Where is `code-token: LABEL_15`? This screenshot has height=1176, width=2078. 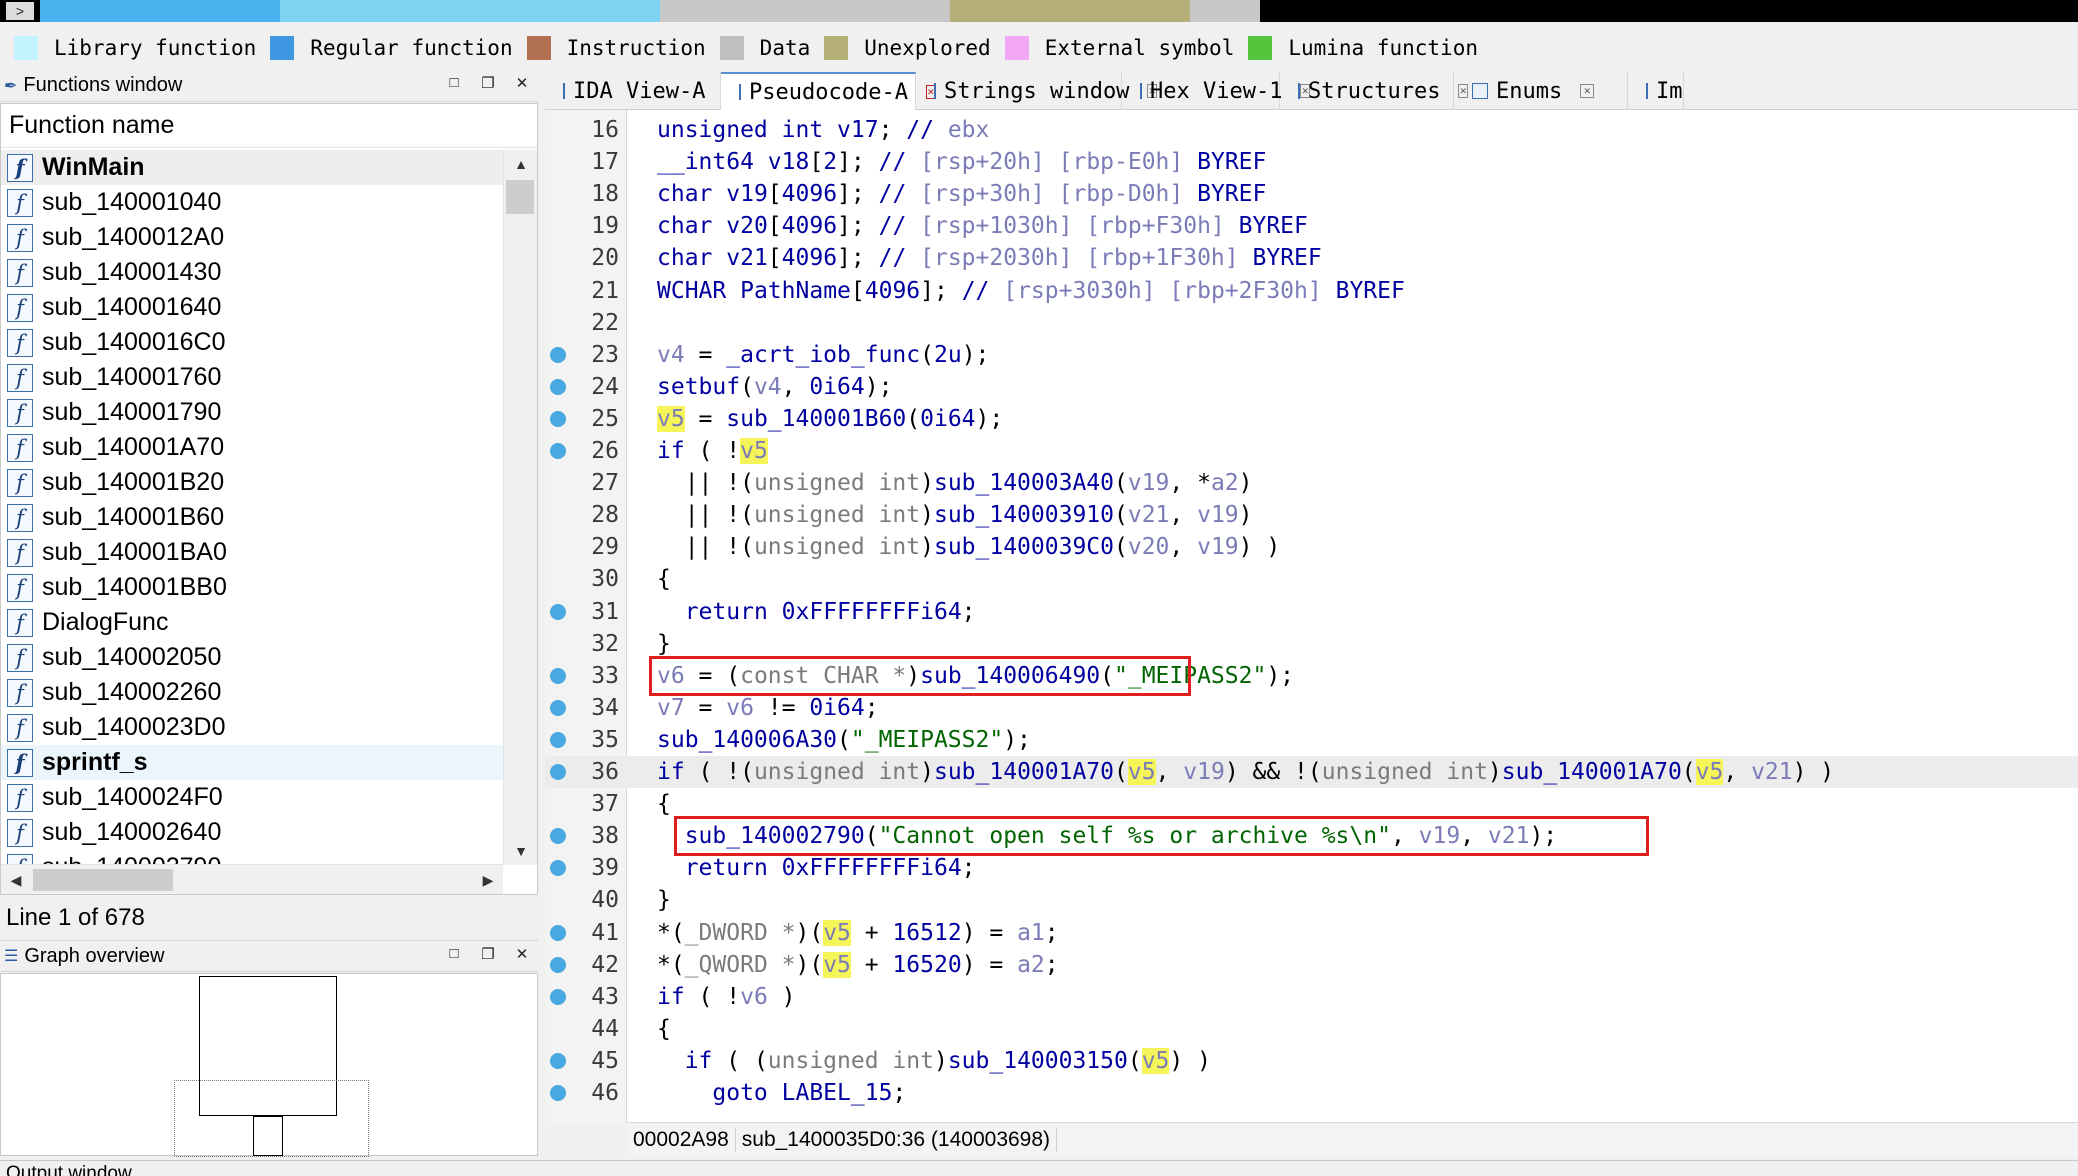
code-token: LABEL_15 is located at coordinates (837, 1093).